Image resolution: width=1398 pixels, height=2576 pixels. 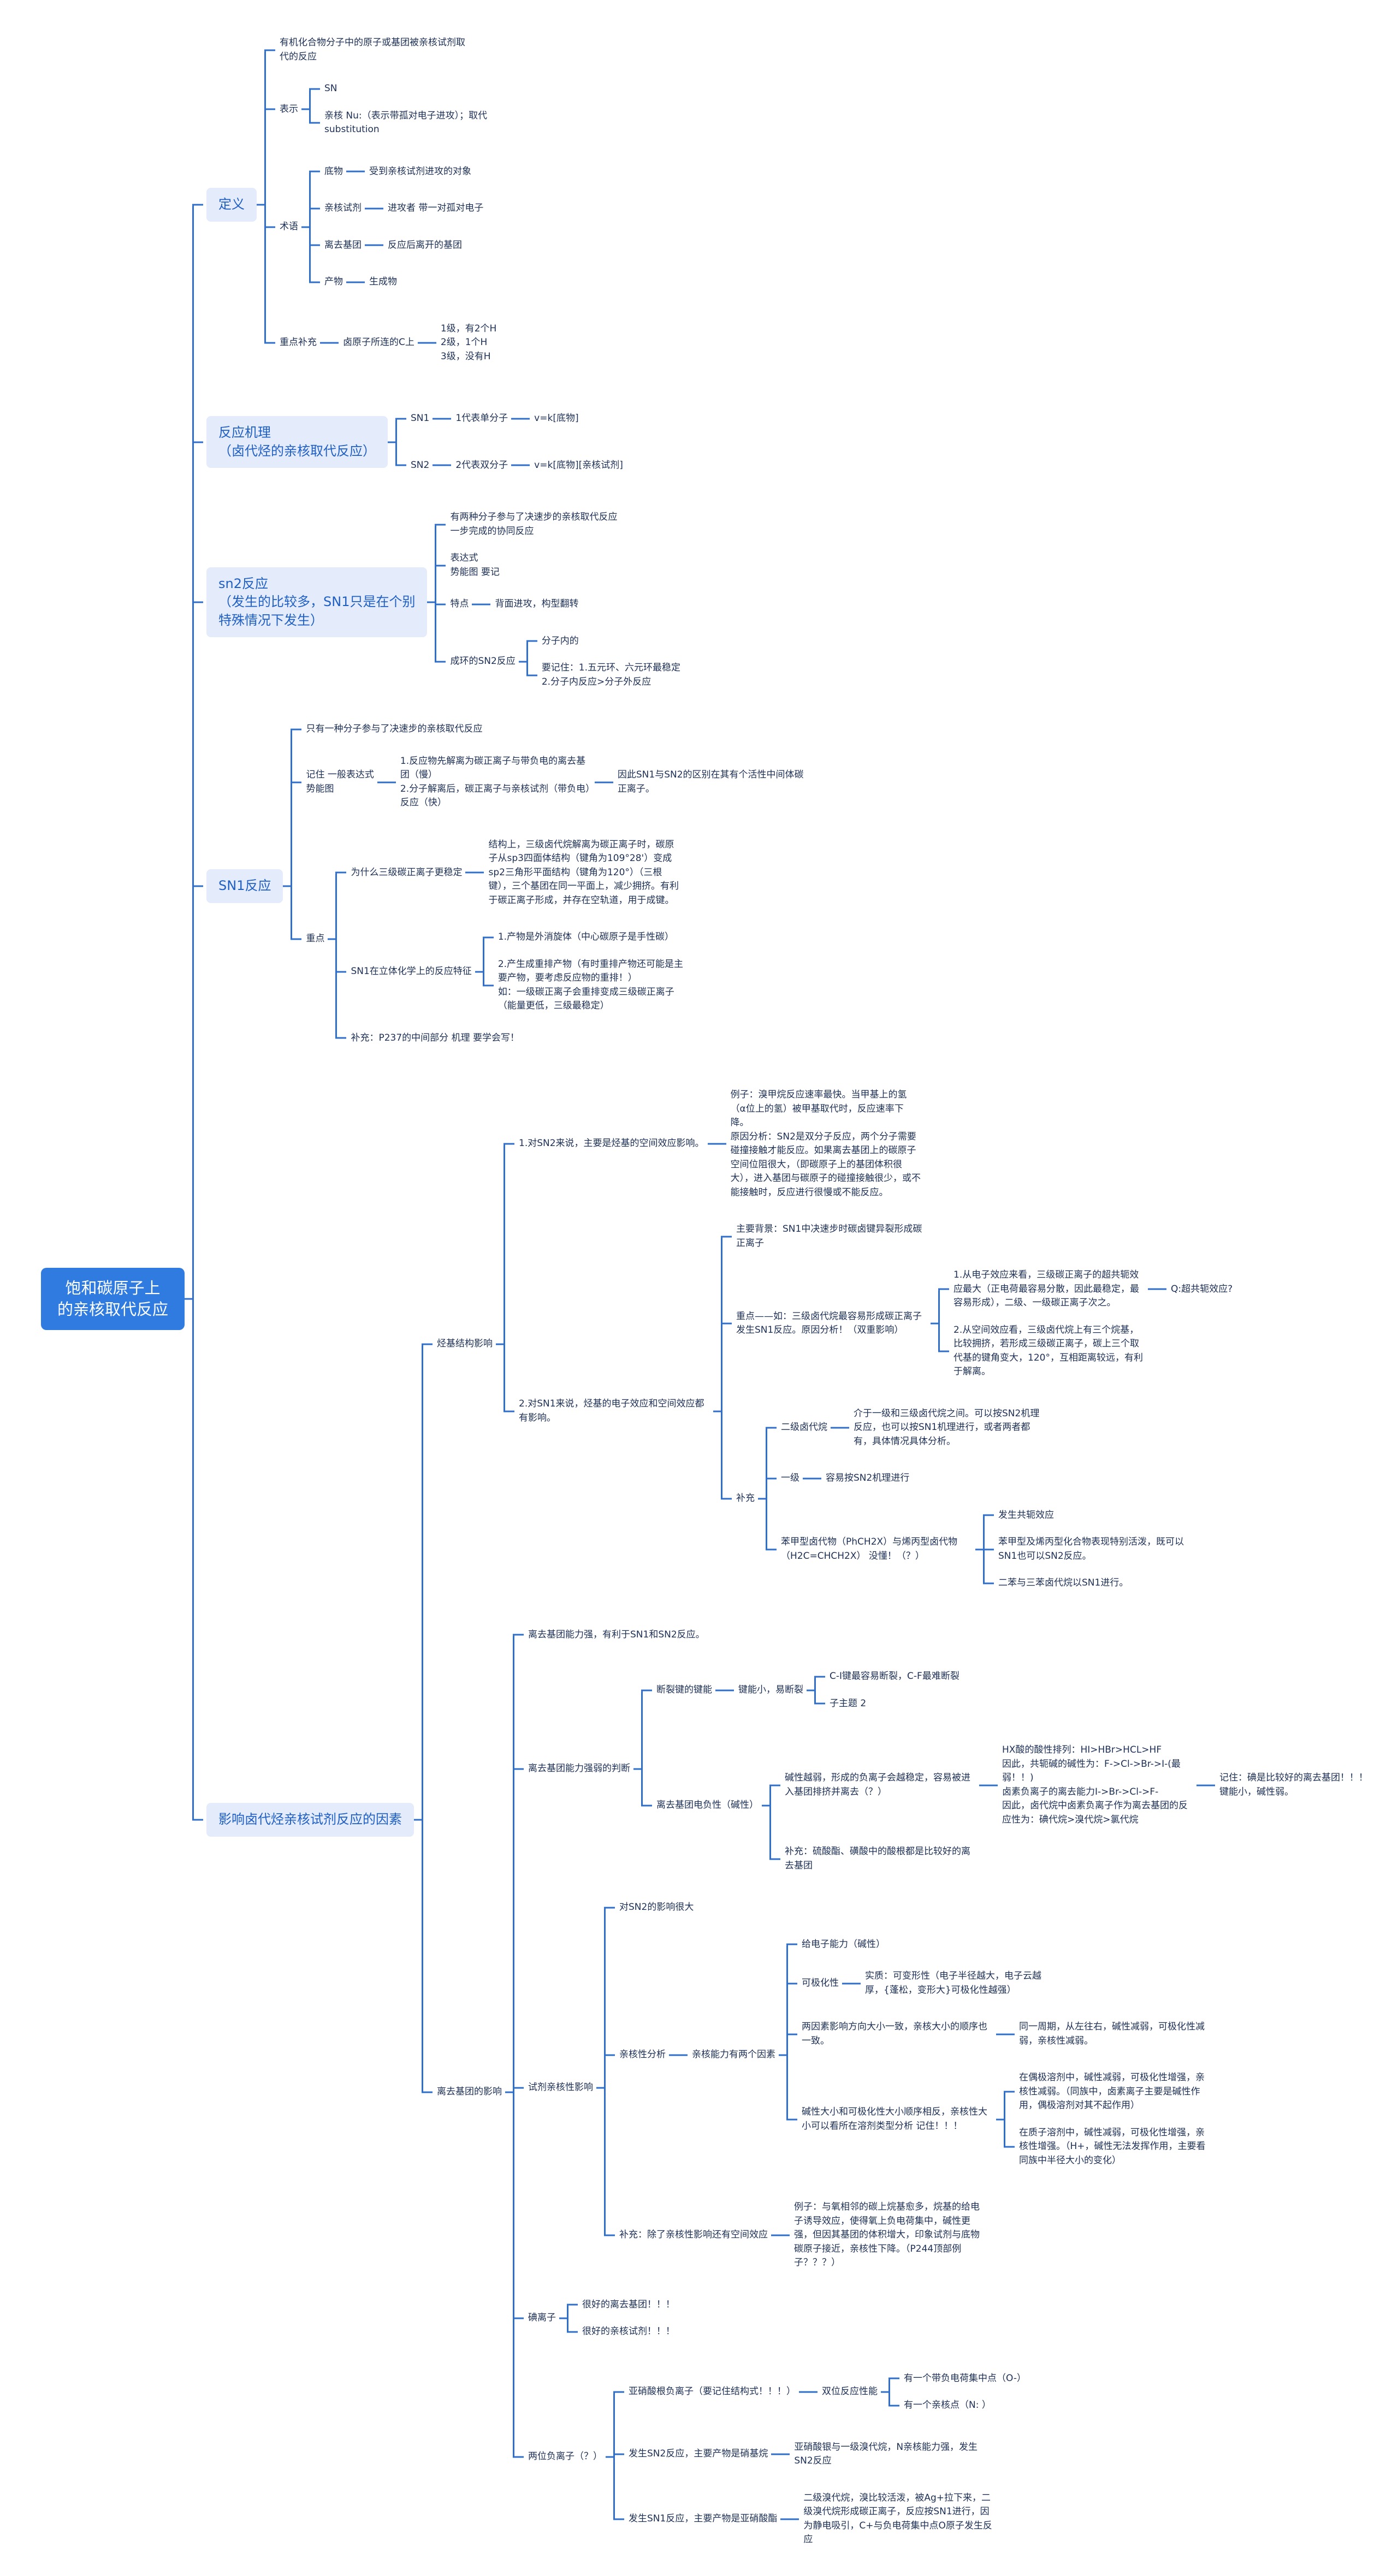 What do you see at coordinates (343, 245) in the screenshot?
I see `topic-label: 离去基团` at bounding box center [343, 245].